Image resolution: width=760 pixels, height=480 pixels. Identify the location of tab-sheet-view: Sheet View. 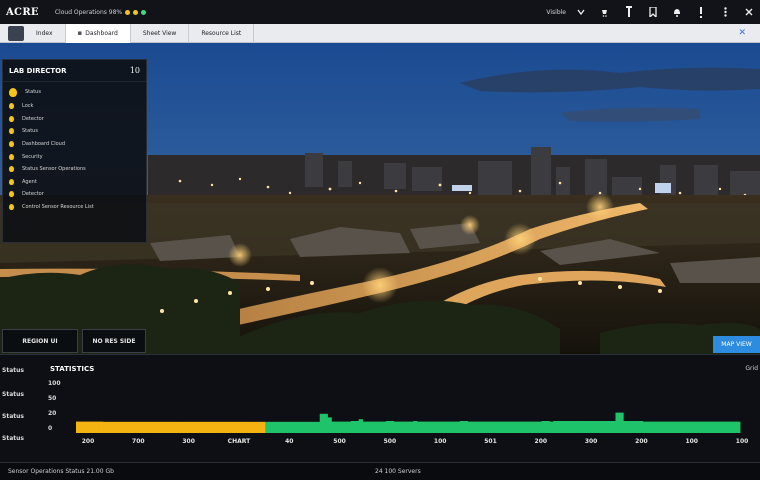
(160, 33).